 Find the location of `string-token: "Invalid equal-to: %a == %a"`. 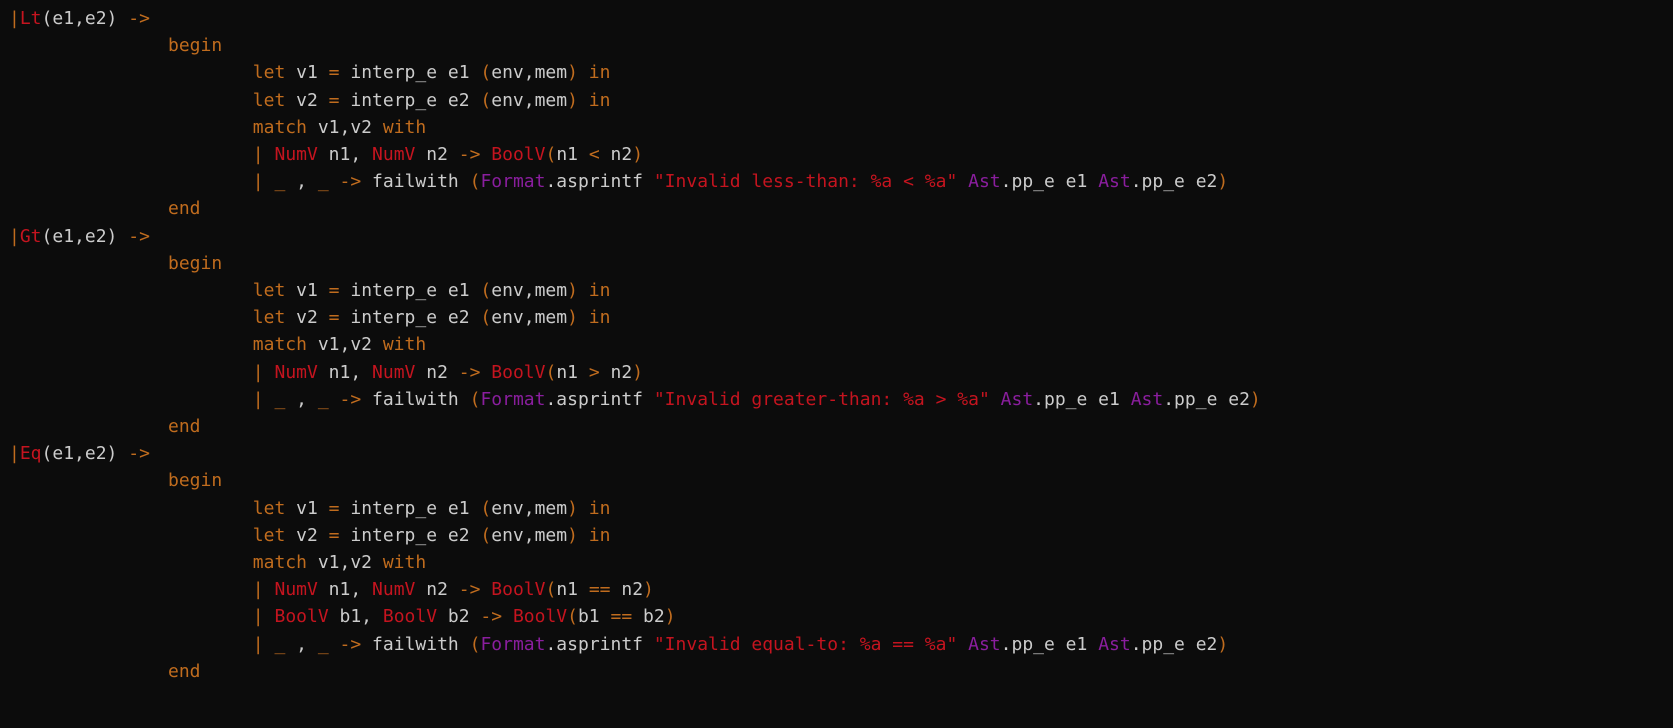

string-token: "Invalid equal-to: %a == %a" is located at coordinates (805, 644).